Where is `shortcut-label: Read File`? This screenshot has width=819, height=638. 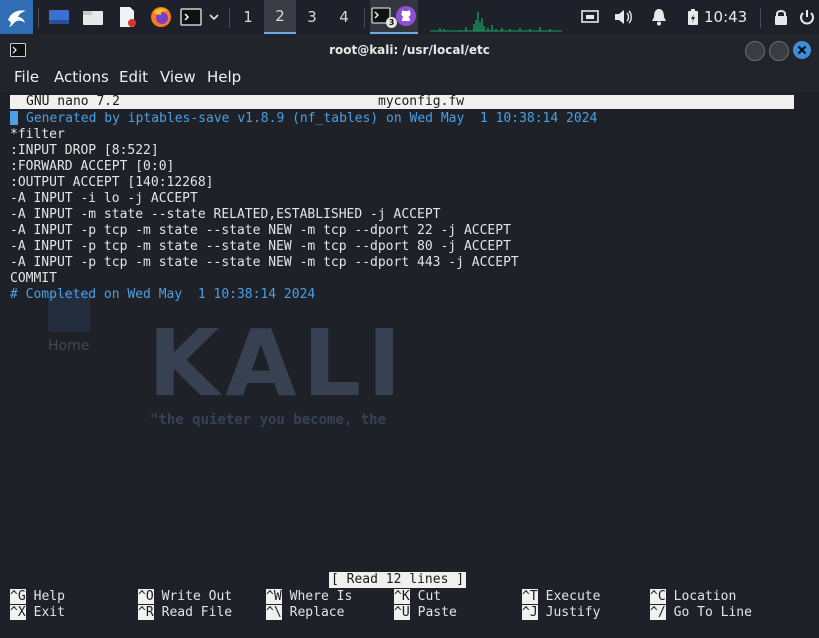 shortcut-label: Read File is located at coordinates (197, 612).